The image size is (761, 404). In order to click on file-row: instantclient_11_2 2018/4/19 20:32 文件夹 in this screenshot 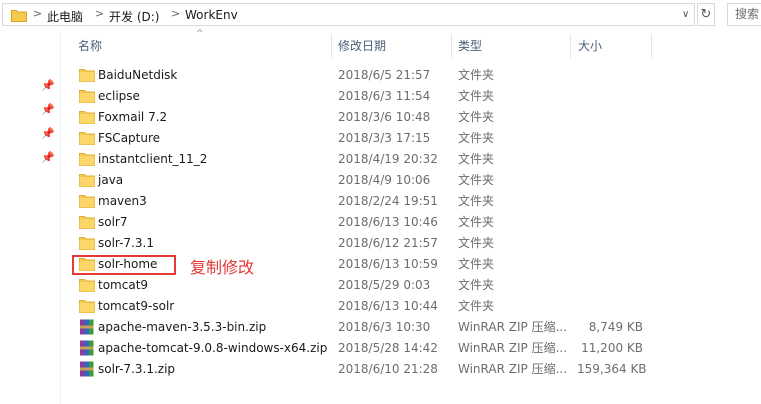, I will do `click(416, 159)`.